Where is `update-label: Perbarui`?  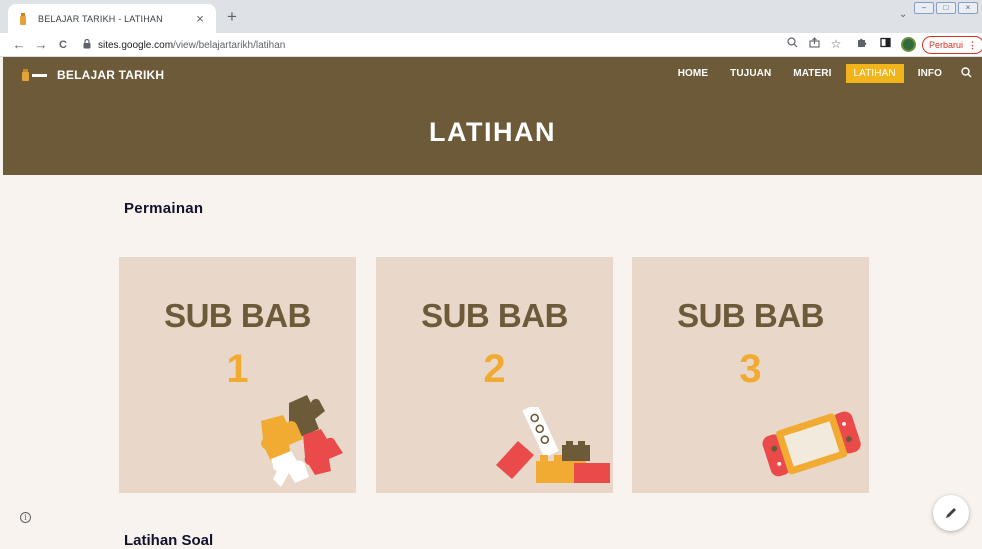
update-label: Perbarui is located at coordinates (946, 45).